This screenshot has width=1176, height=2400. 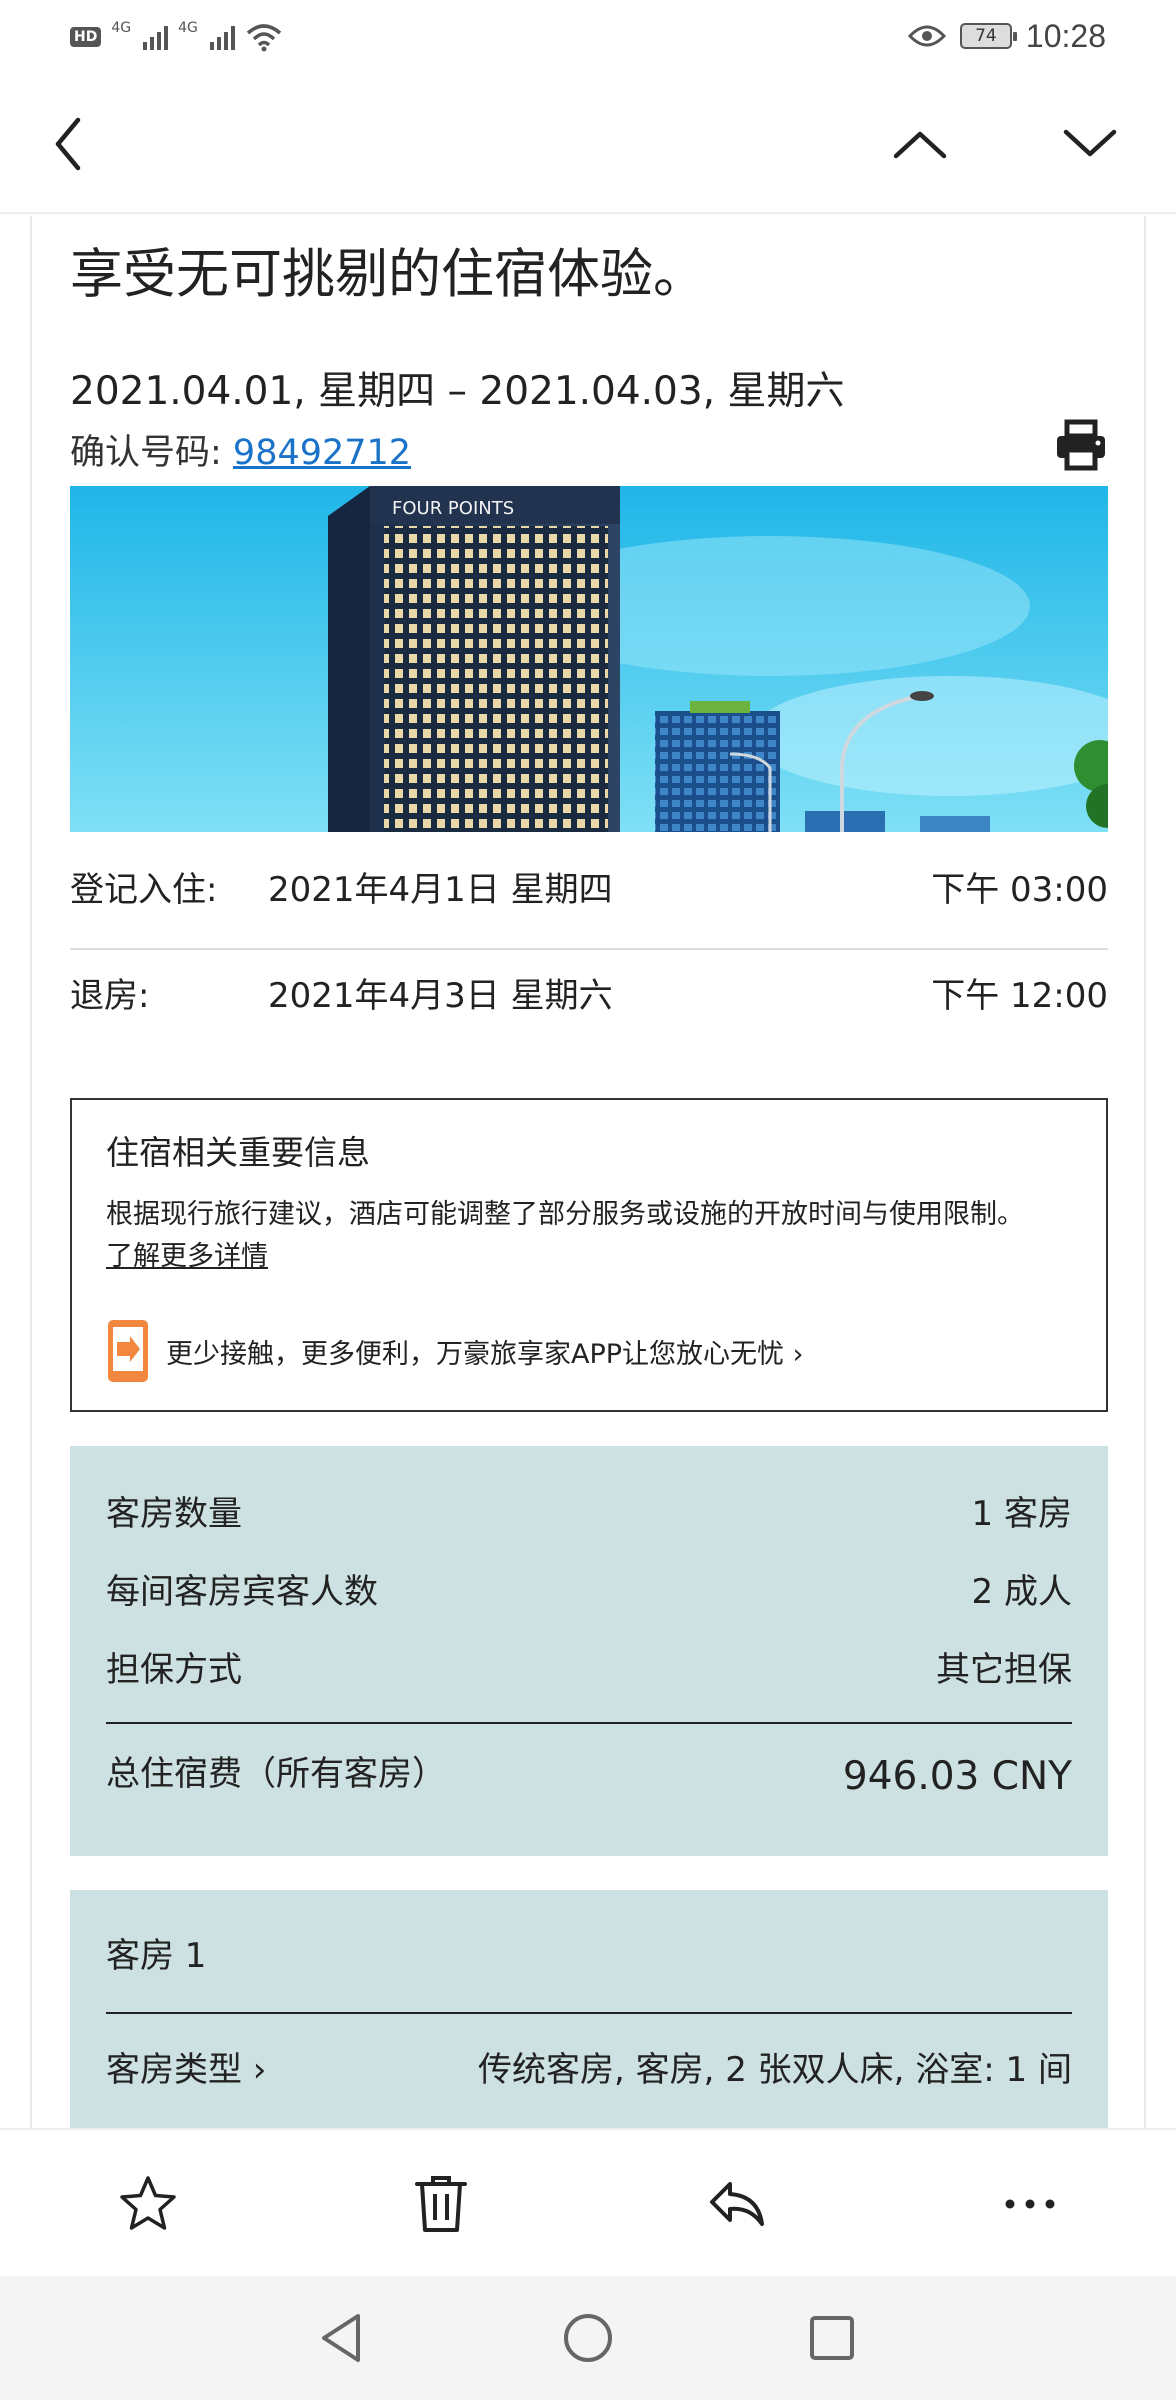 I want to click on email-actions-toolbar, so click(x=588, y=2202).